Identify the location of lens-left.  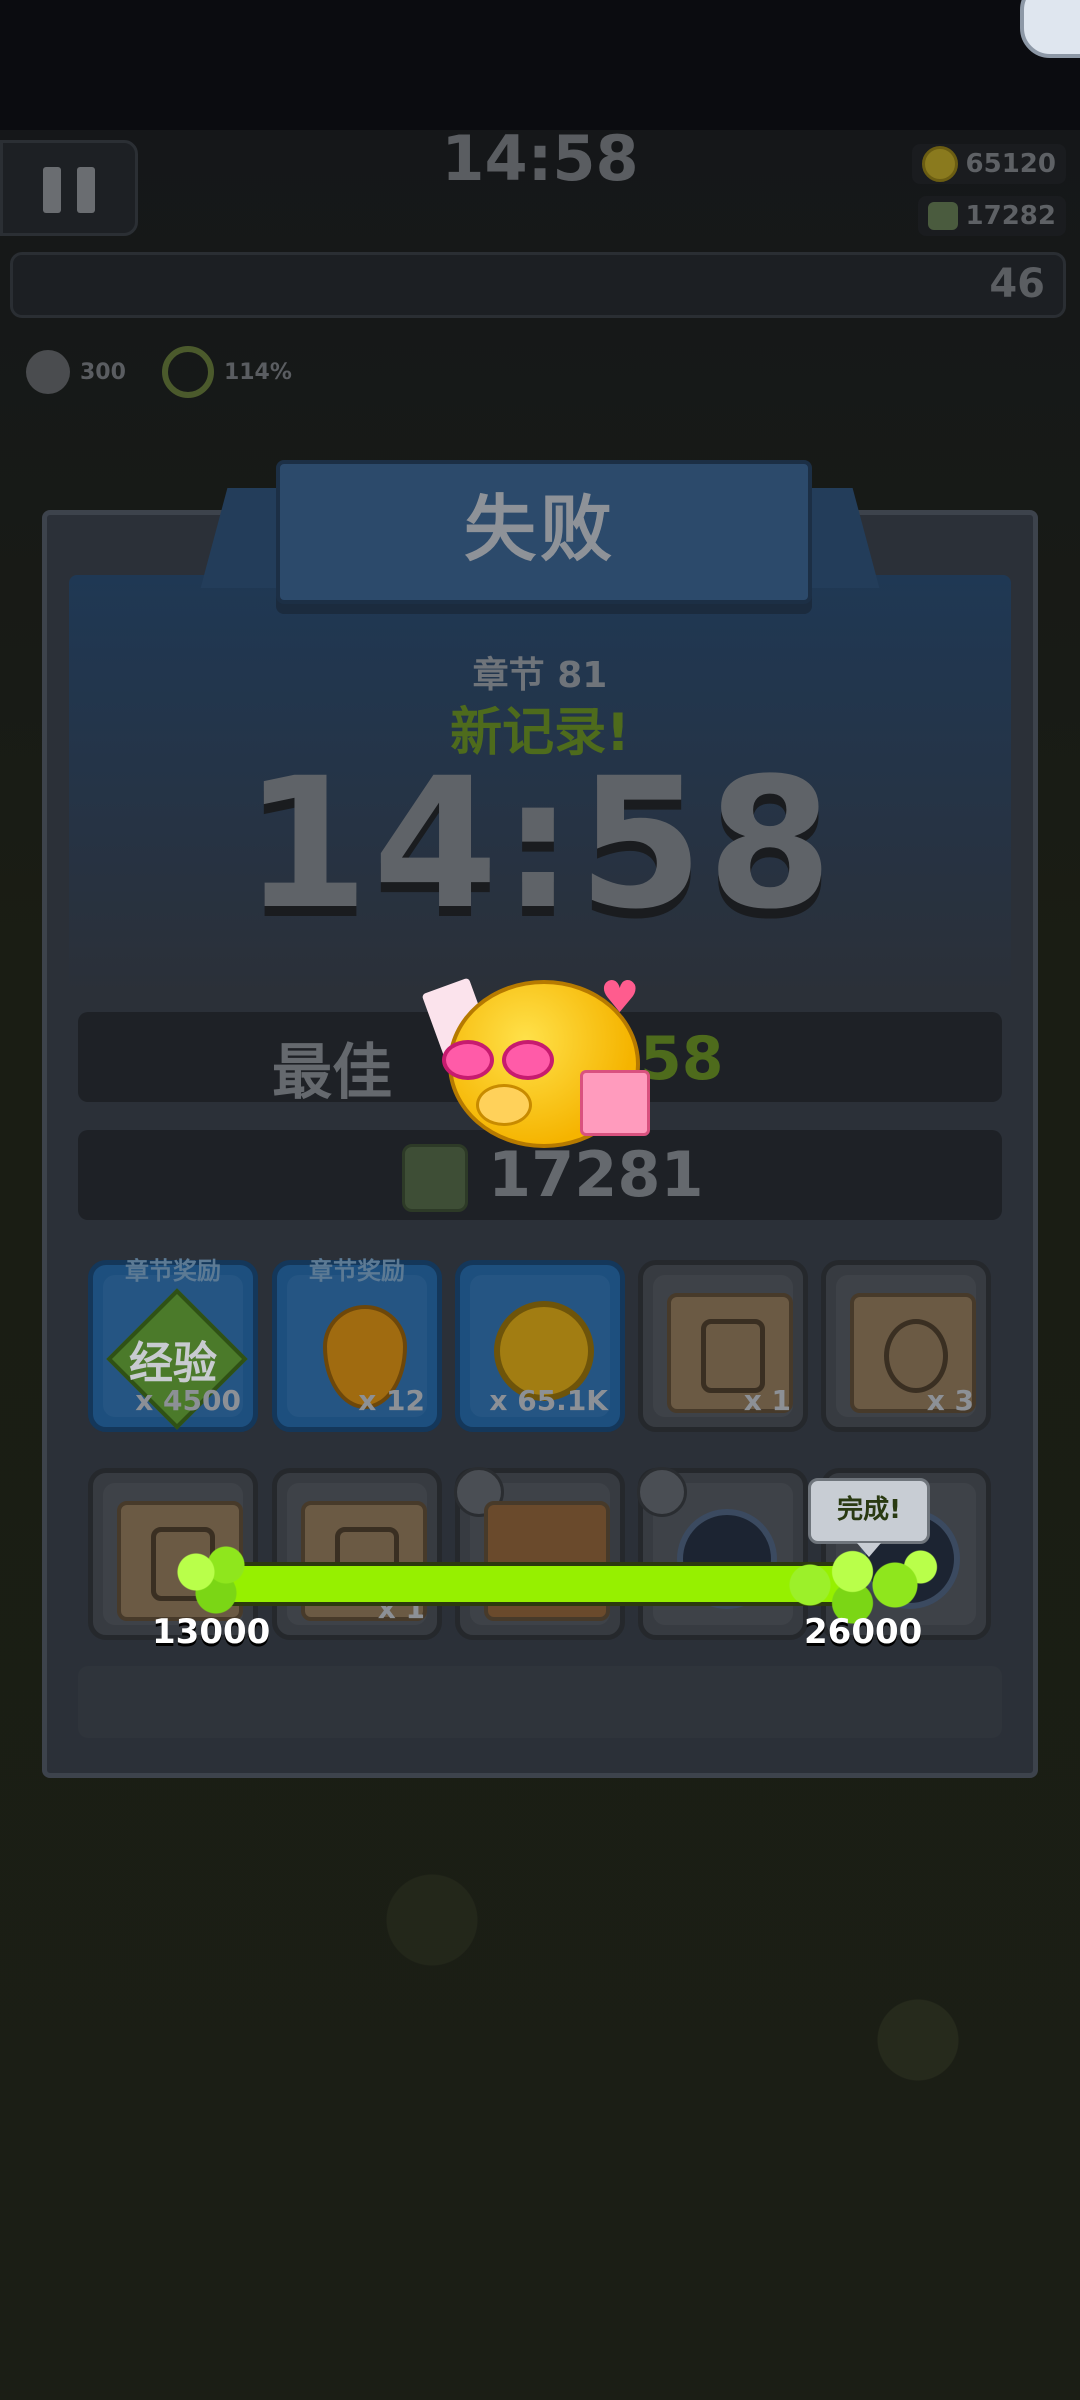
(468, 1060).